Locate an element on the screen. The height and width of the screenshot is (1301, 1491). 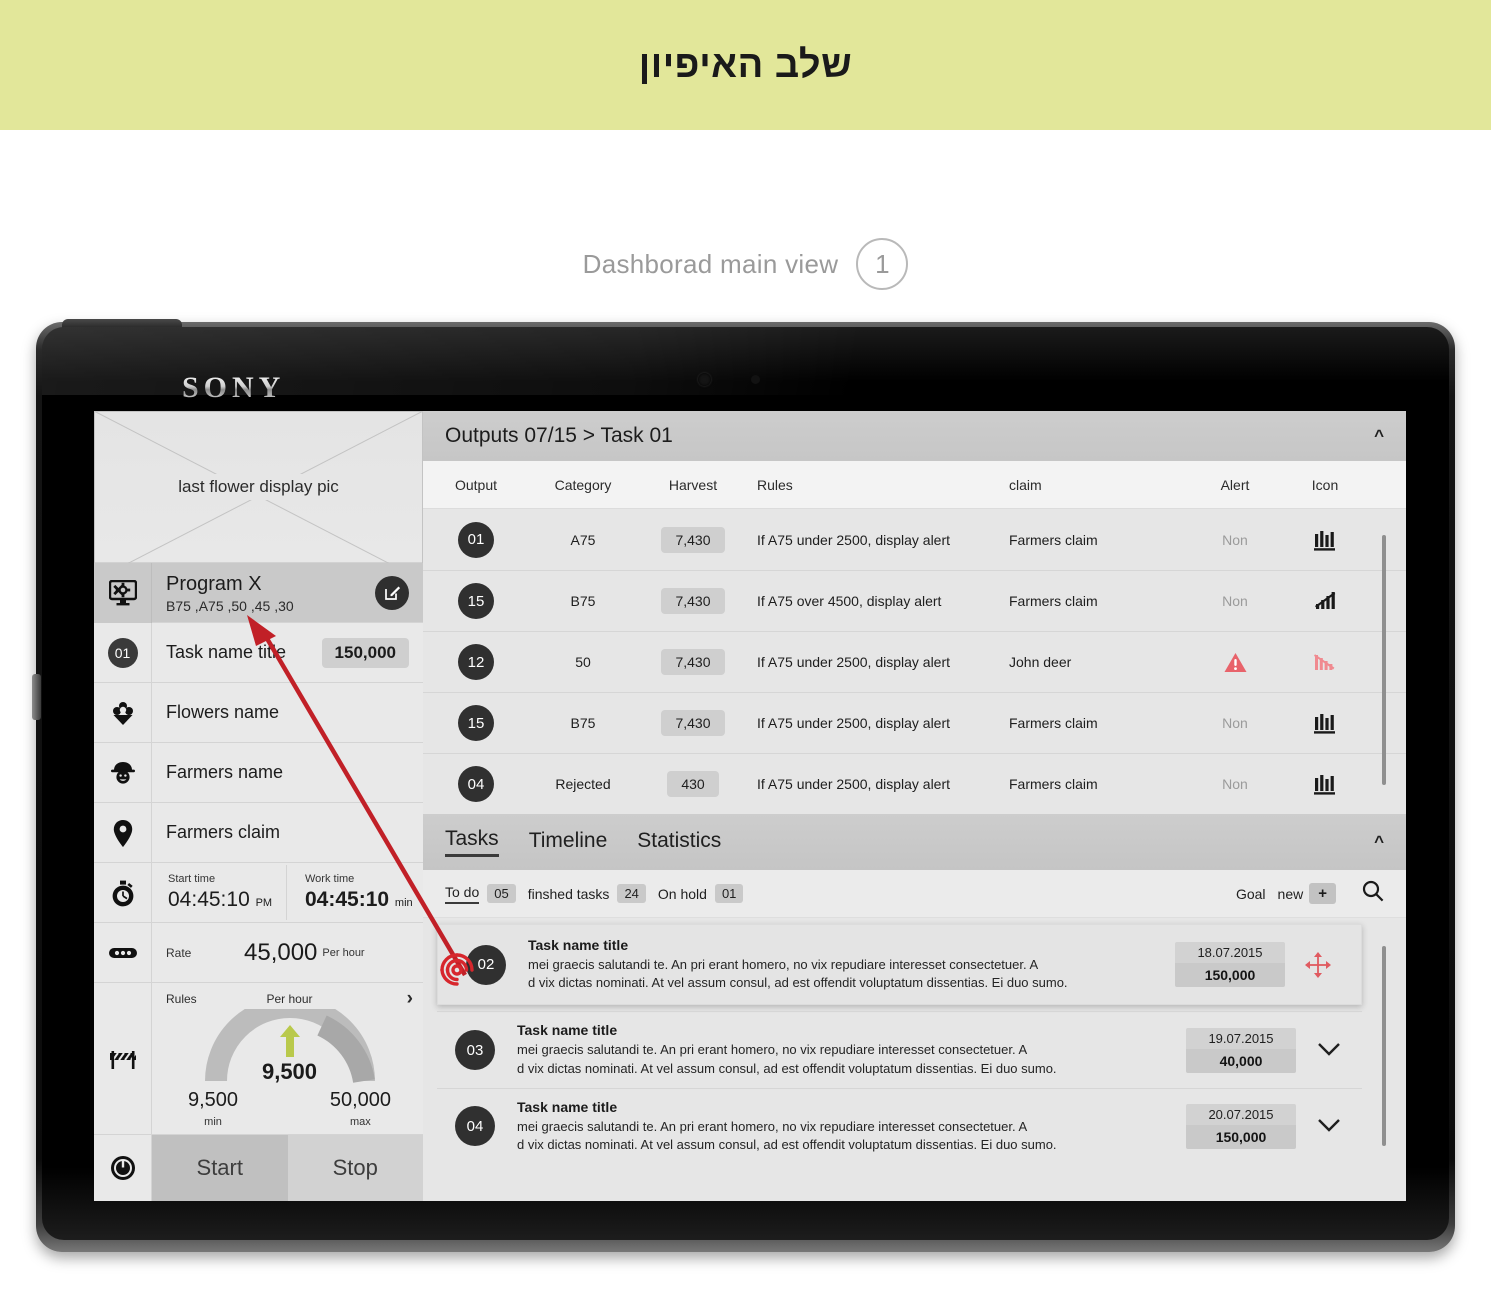
chevron-right-icon: › is located at coordinates (410, 999).